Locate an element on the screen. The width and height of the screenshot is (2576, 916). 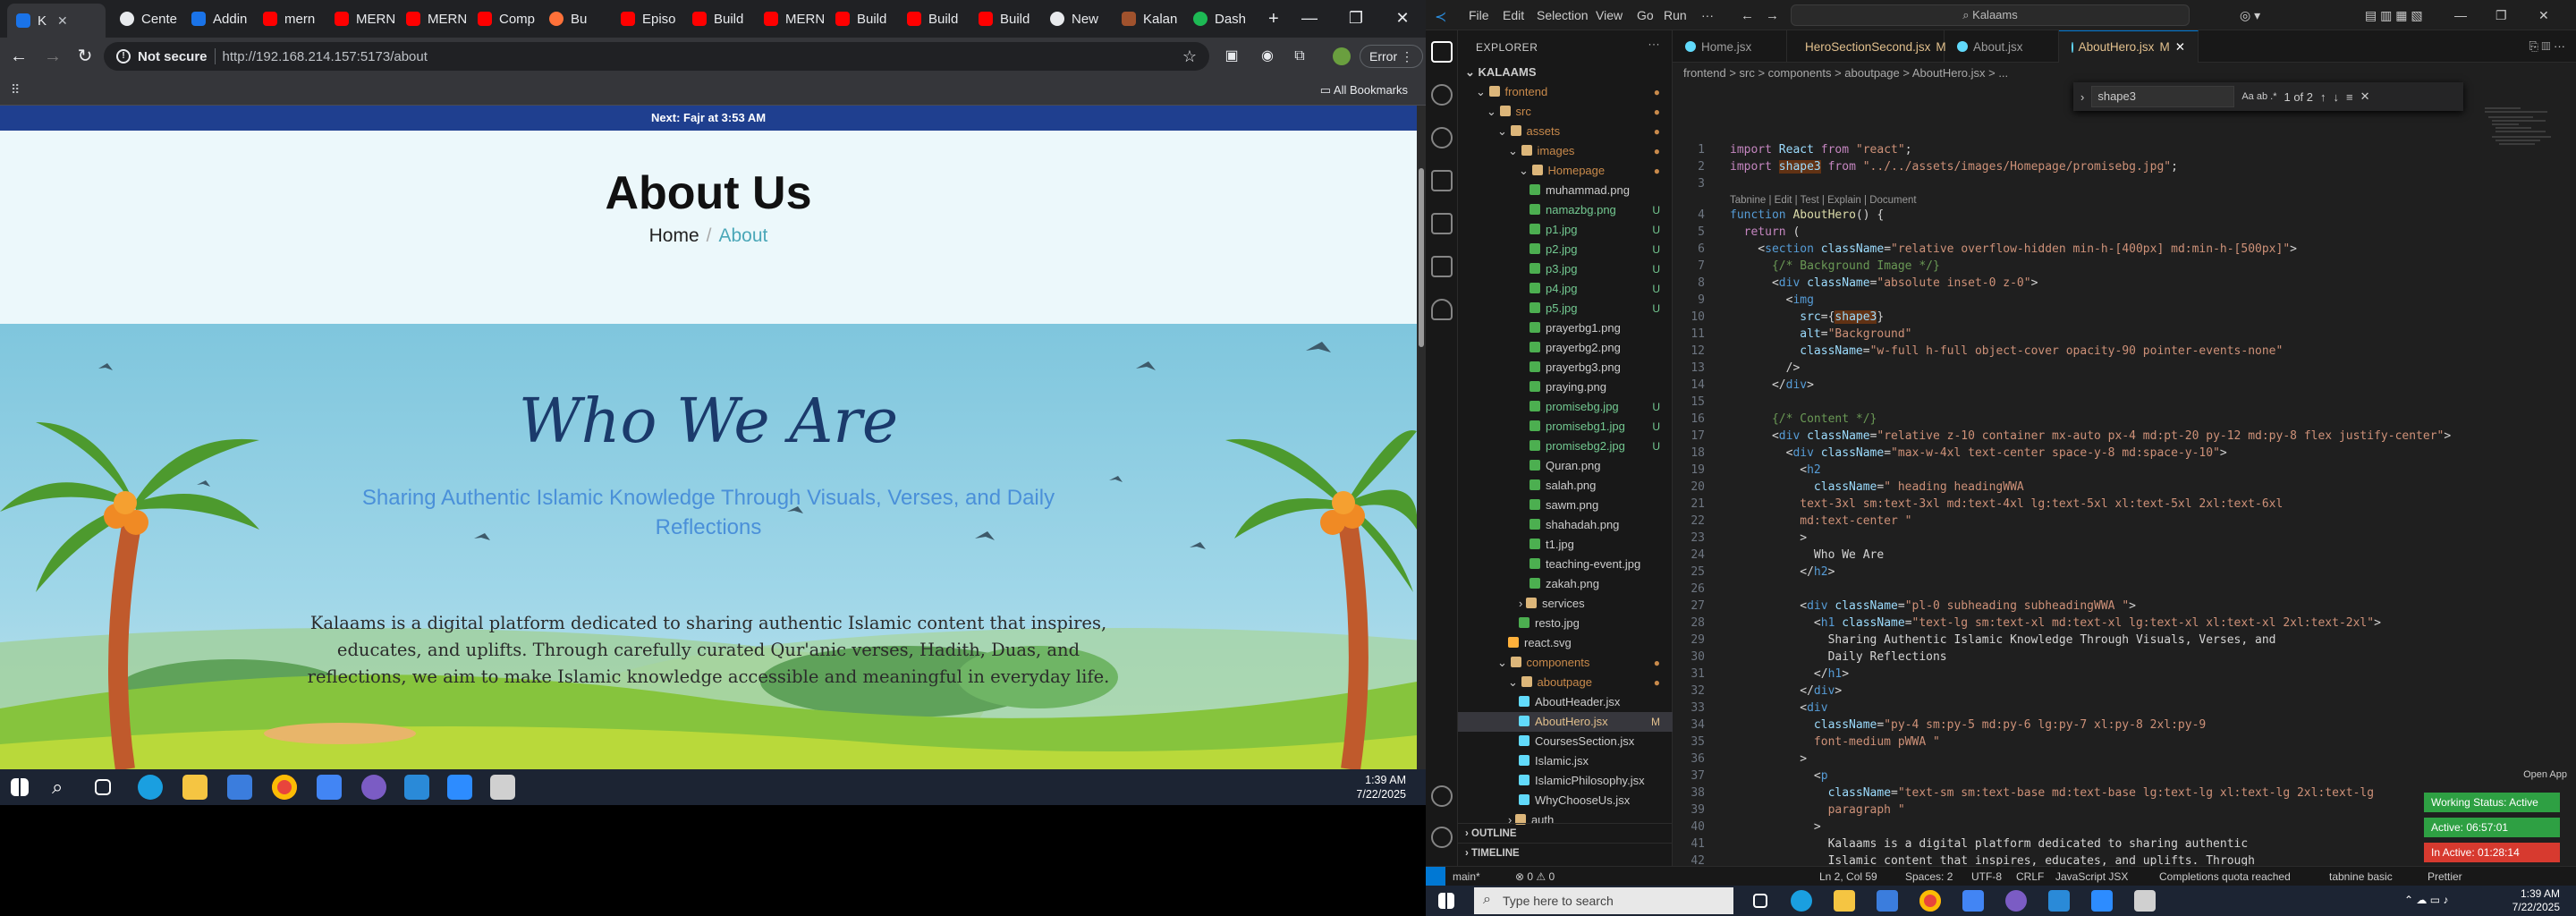
tree-file: Quran.png is located at coordinates (1565, 466).